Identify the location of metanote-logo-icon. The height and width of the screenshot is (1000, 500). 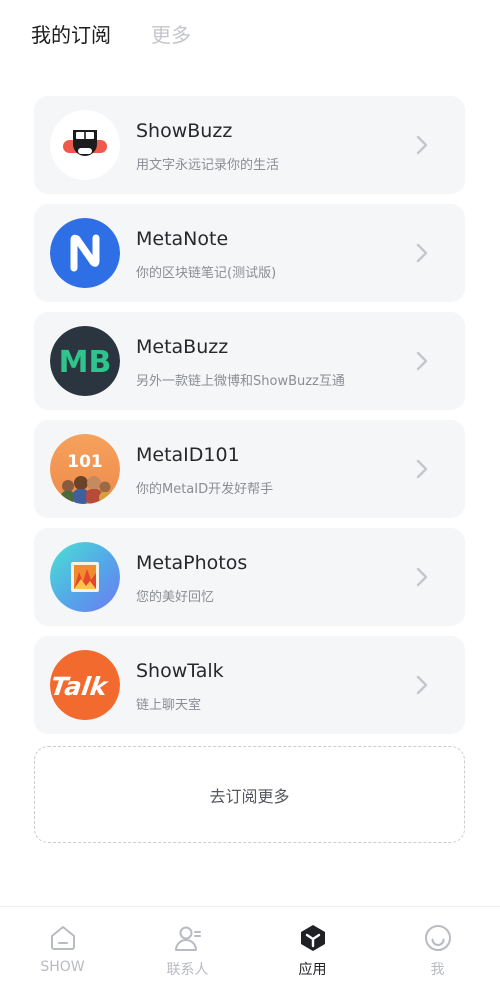
(85, 253).